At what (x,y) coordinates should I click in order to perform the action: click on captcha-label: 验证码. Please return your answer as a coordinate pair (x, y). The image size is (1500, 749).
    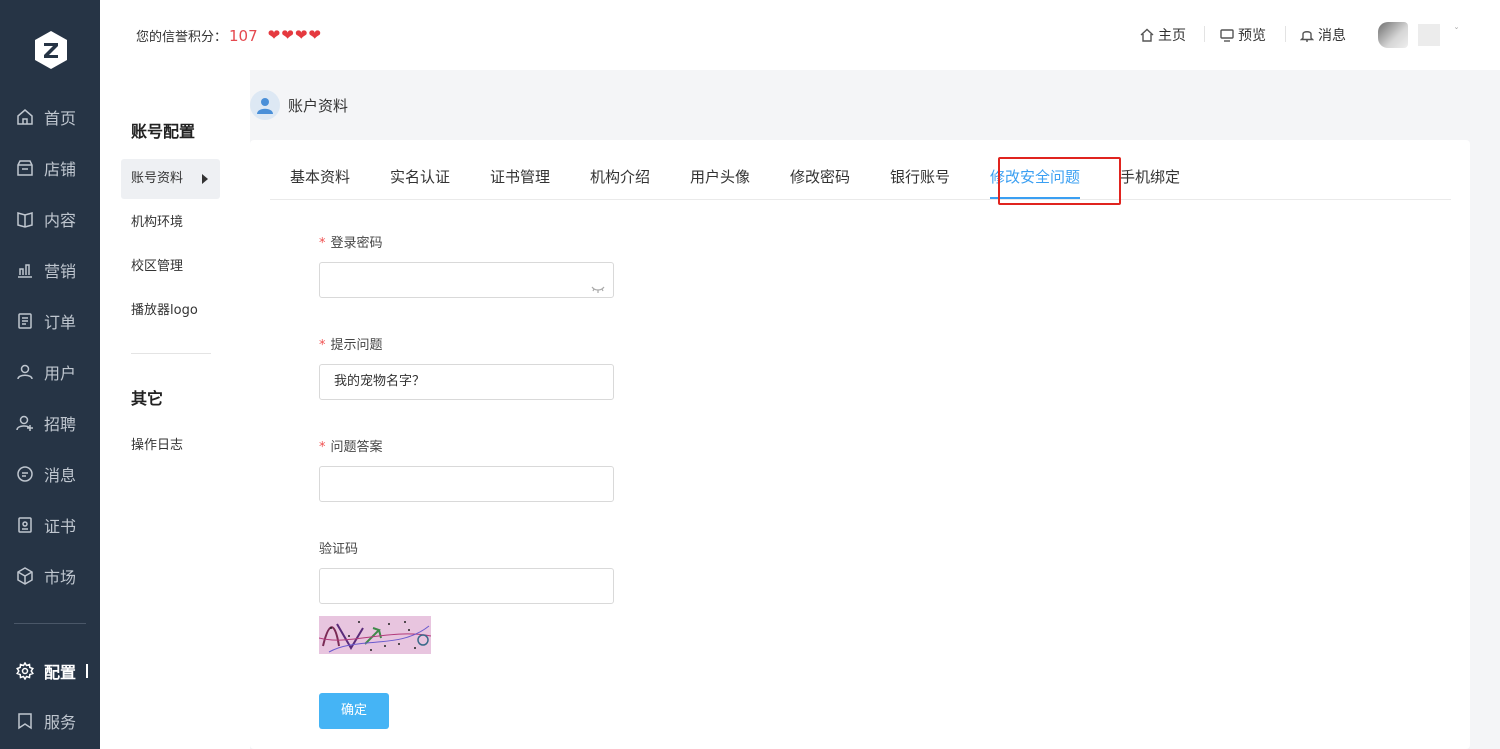
    Looking at the image, I should click on (339, 549).